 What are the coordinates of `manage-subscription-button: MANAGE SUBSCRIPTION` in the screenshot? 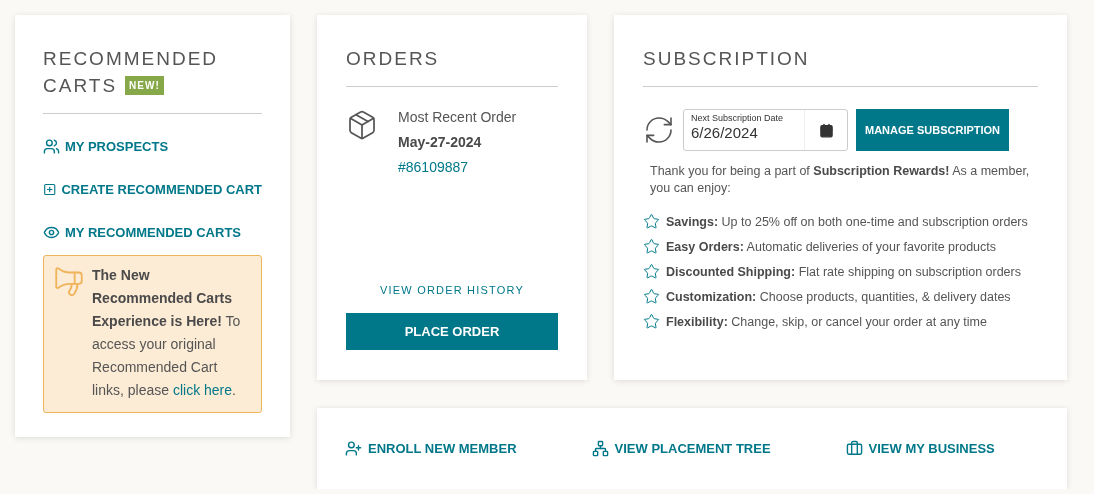 It's located at (933, 130).